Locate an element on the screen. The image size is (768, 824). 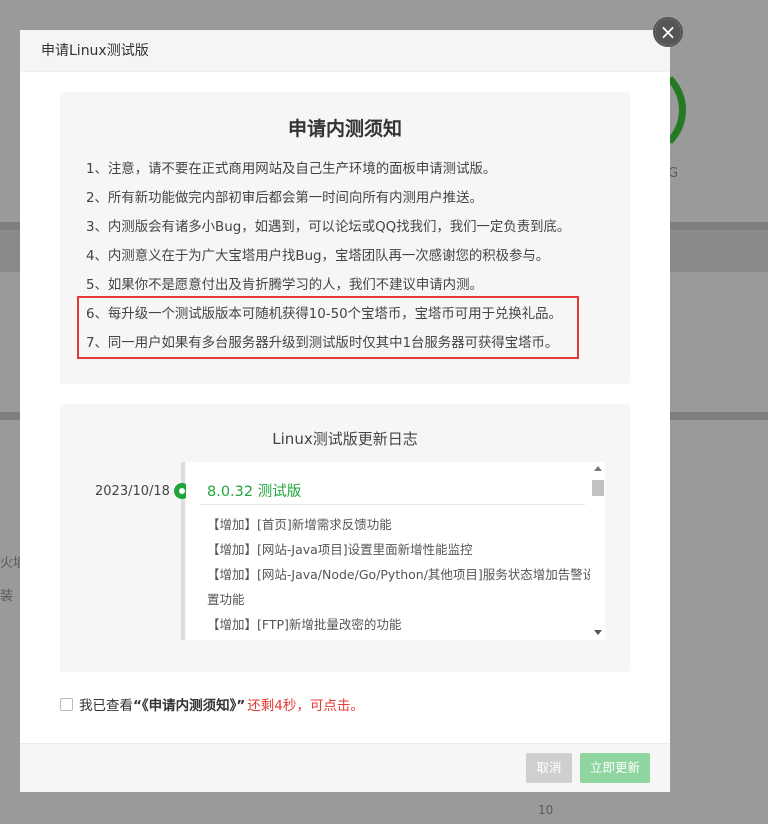
agreement-countdown: 还剩4秒，可点击。 is located at coordinates (305, 706).